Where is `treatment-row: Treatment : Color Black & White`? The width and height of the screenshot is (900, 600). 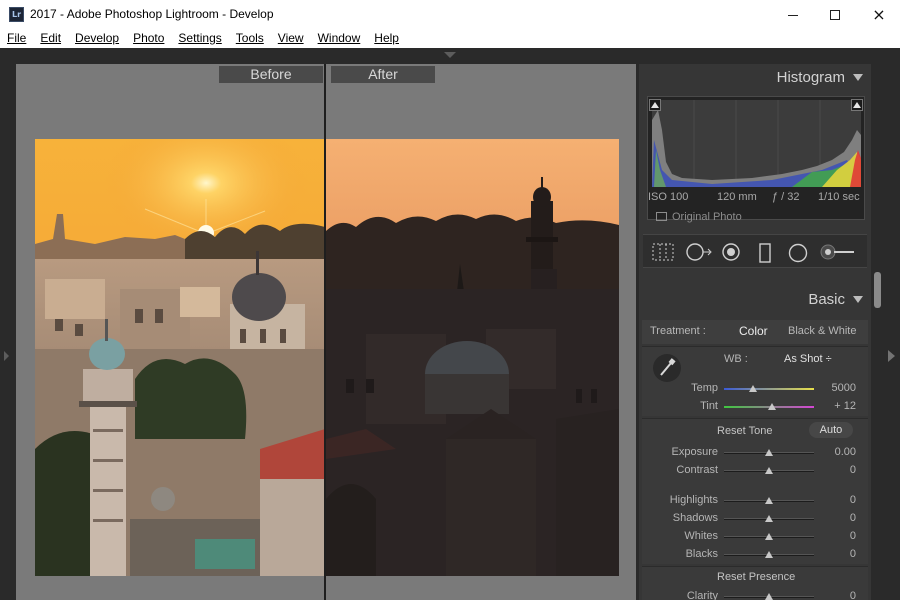
treatment-row: Treatment : Color Black & White is located at coordinates (755, 332).